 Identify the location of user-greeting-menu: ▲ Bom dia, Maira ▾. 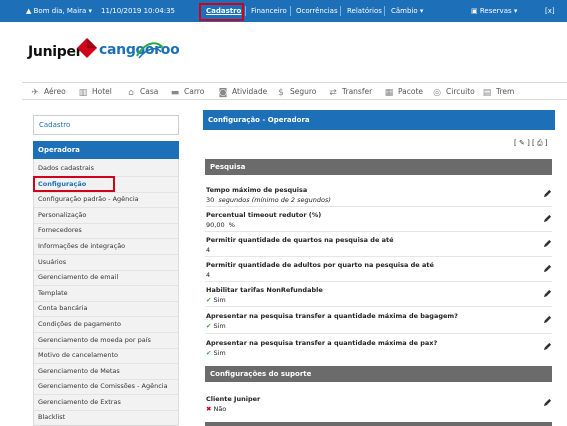
(59, 11).